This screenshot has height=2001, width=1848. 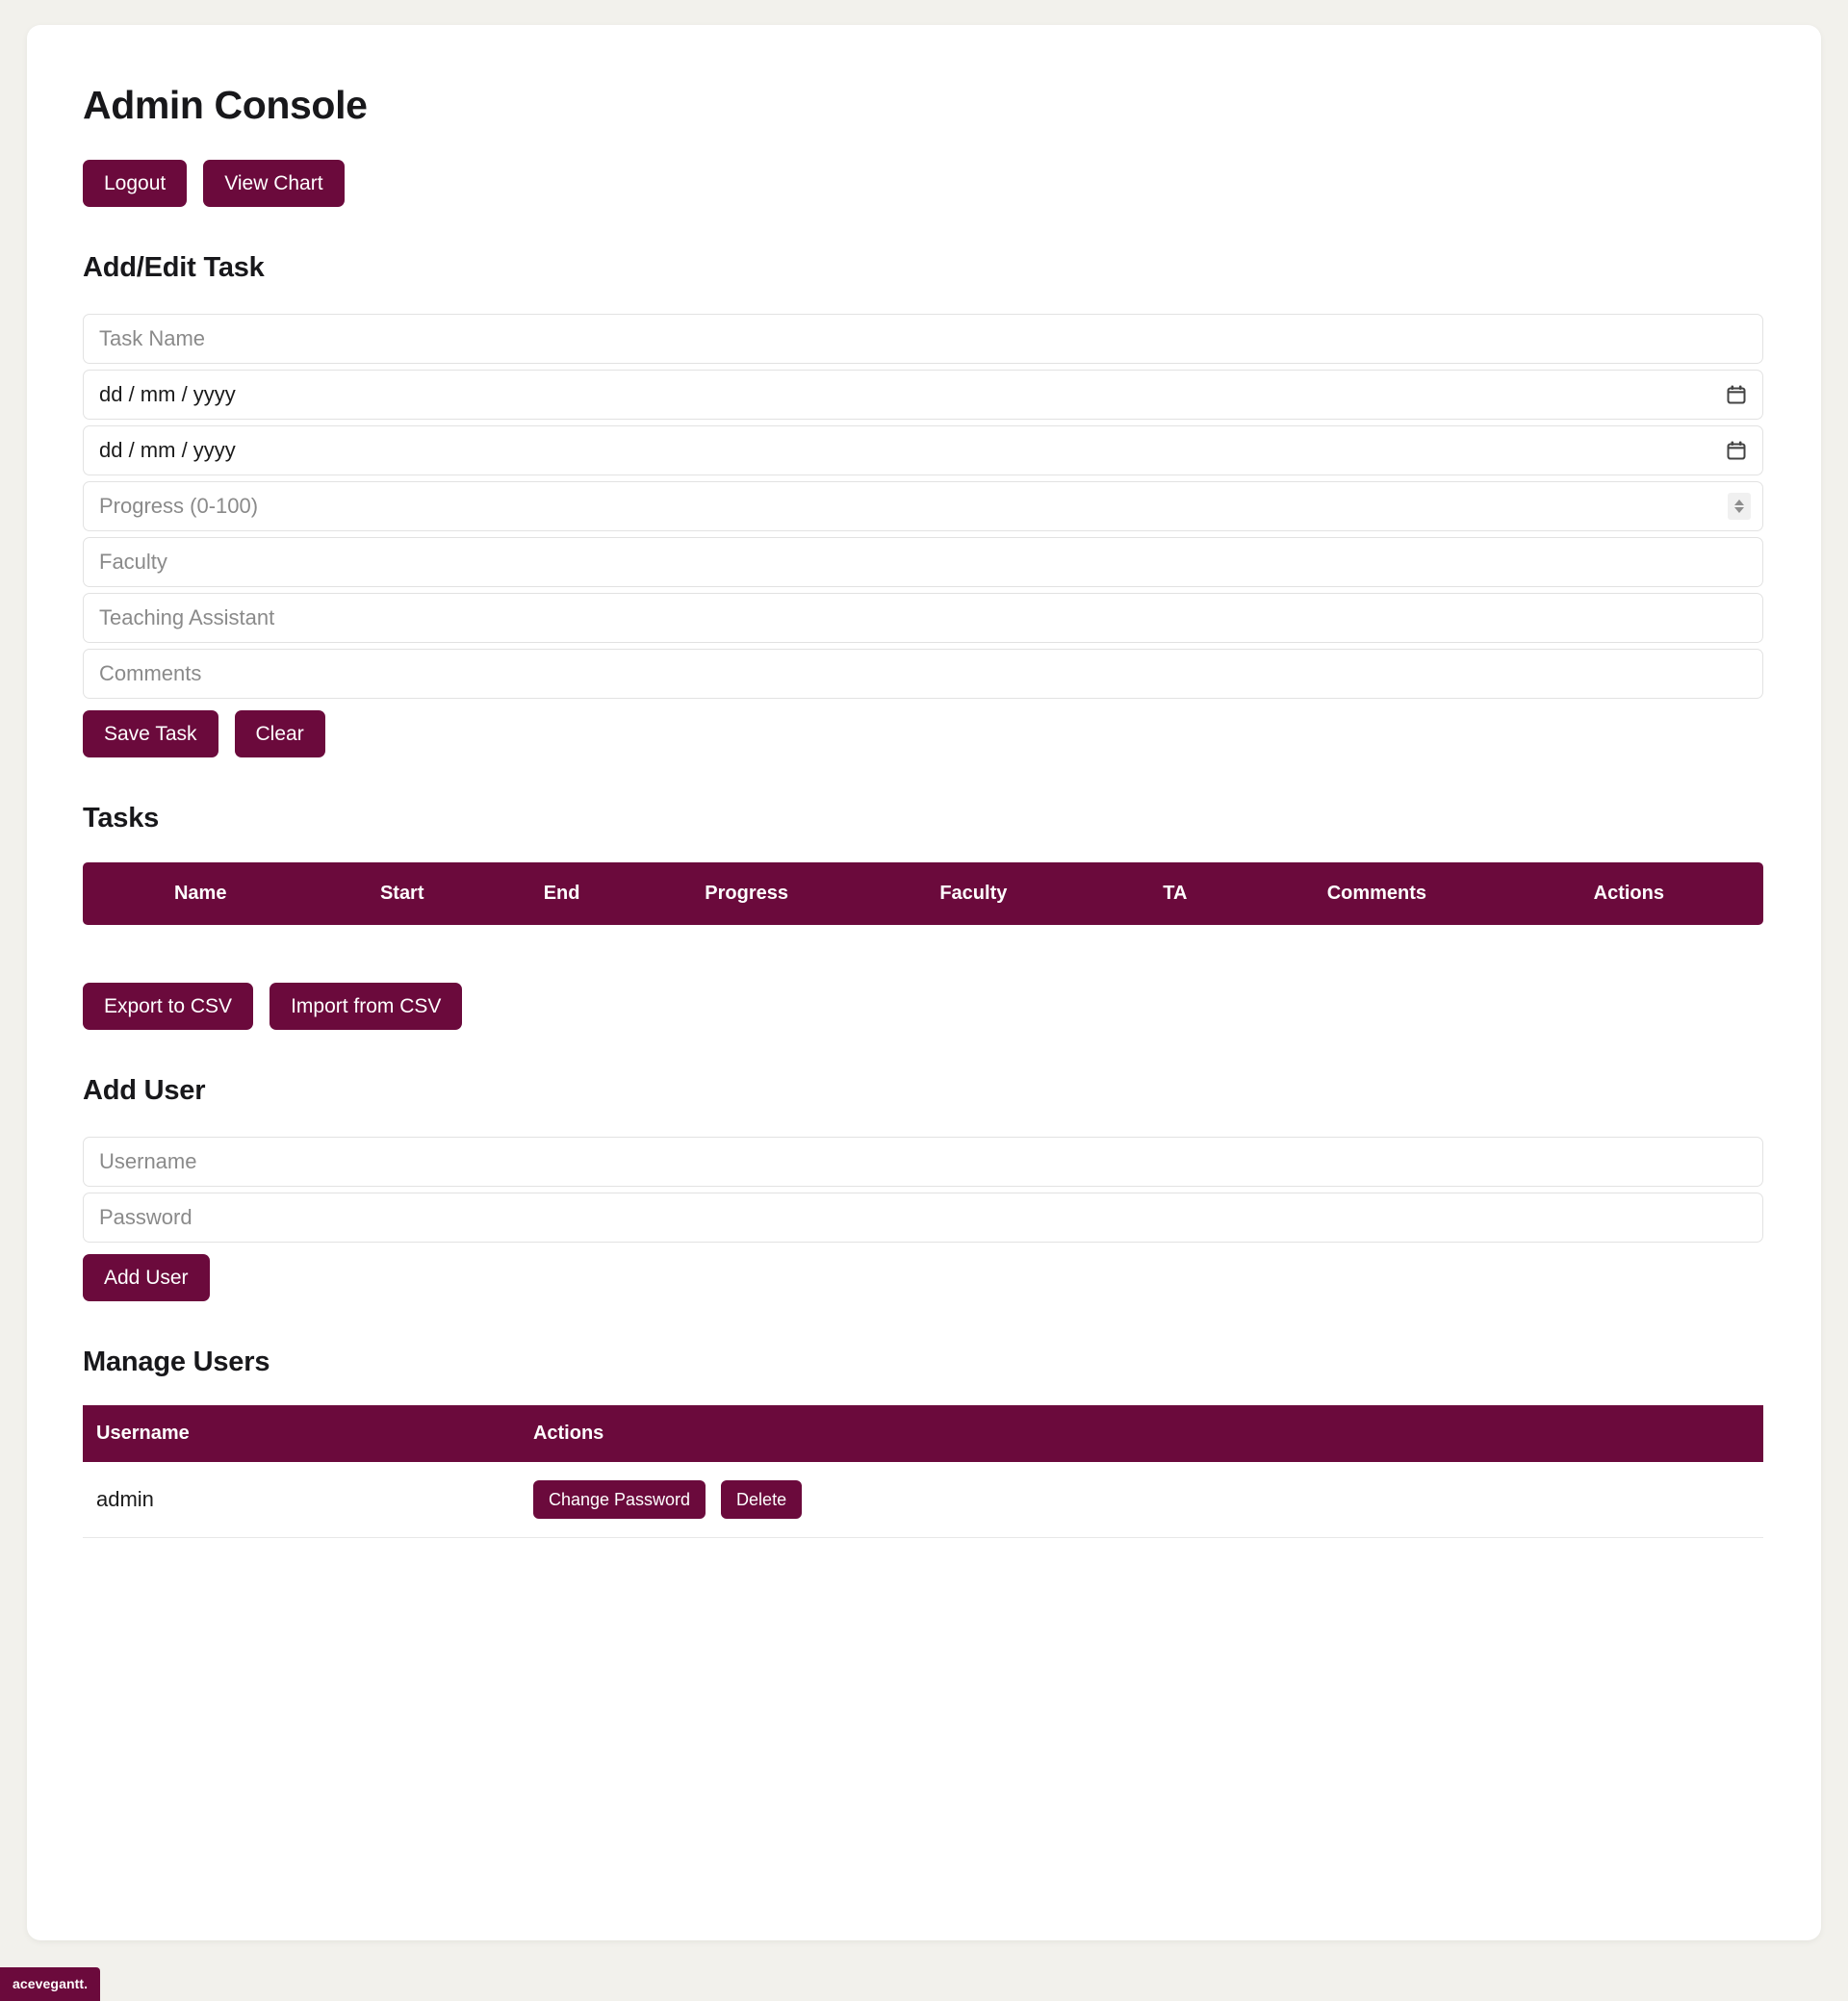 I want to click on number-stepper-icon, so click(x=1739, y=506).